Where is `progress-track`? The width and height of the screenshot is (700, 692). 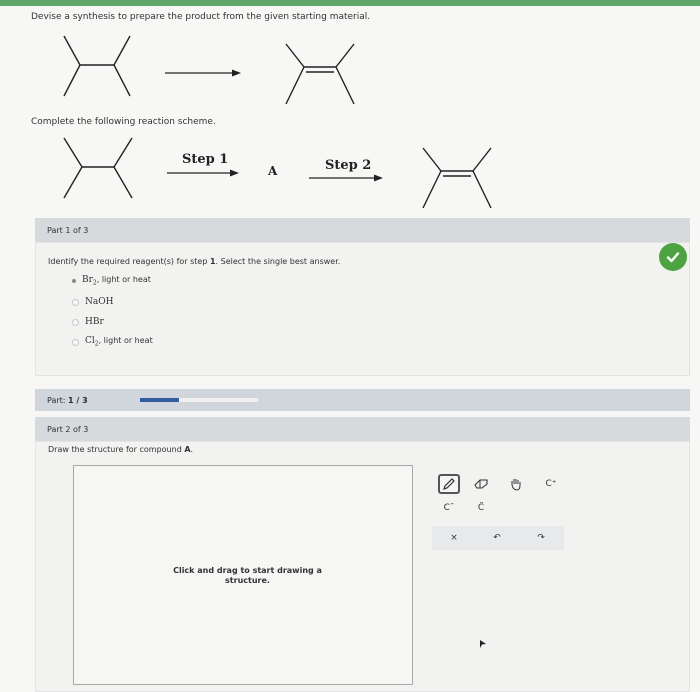 progress-track is located at coordinates (199, 400).